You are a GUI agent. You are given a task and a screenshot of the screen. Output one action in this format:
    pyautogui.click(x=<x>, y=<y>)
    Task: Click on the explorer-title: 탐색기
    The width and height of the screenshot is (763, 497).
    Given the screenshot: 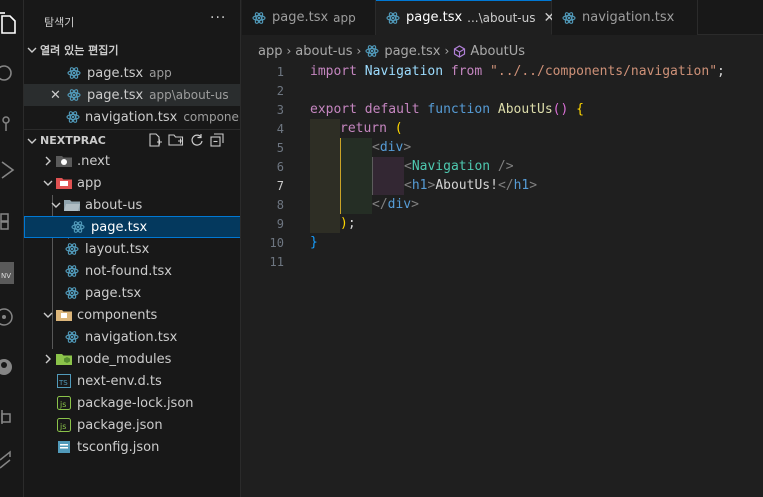 What is the action you would take?
    pyautogui.click(x=59, y=22)
    